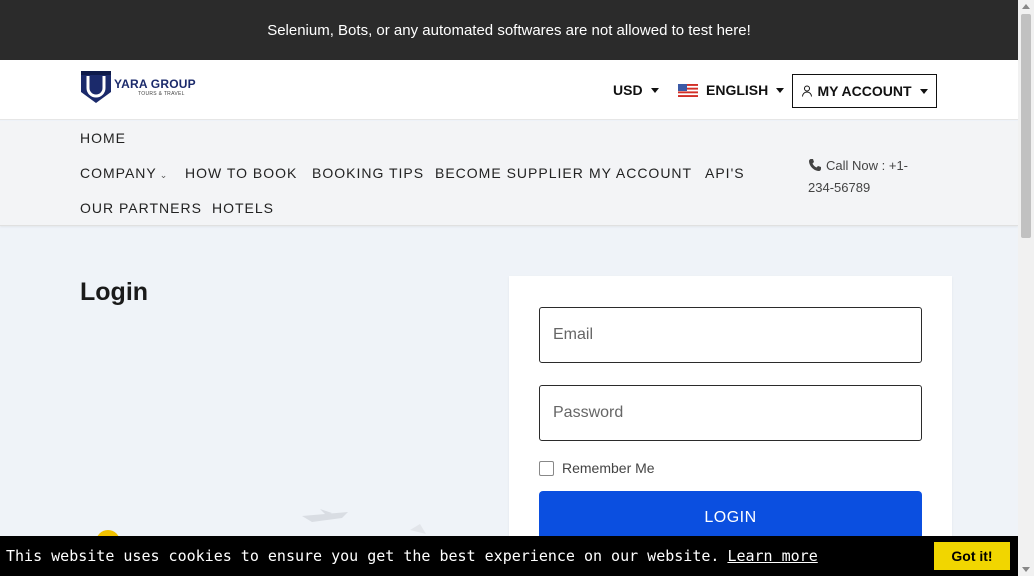 The image size is (1034, 576). What do you see at coordinates (141, 208) in the screenshot?
I see `nav-item-our-partners: OUR PARTNERS` at bounding box center [141, 208].